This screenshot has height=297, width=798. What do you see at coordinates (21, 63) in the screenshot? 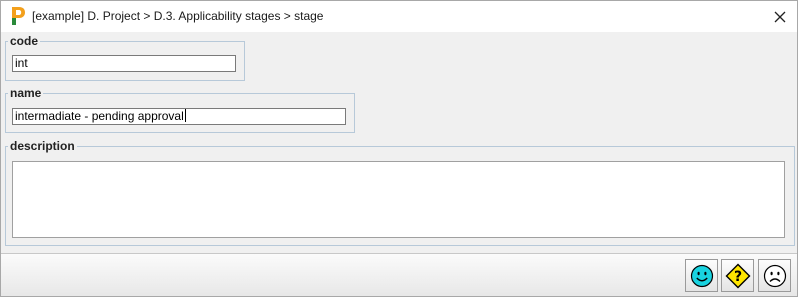
I see `code-value: int` at bounding box center [21, 63].